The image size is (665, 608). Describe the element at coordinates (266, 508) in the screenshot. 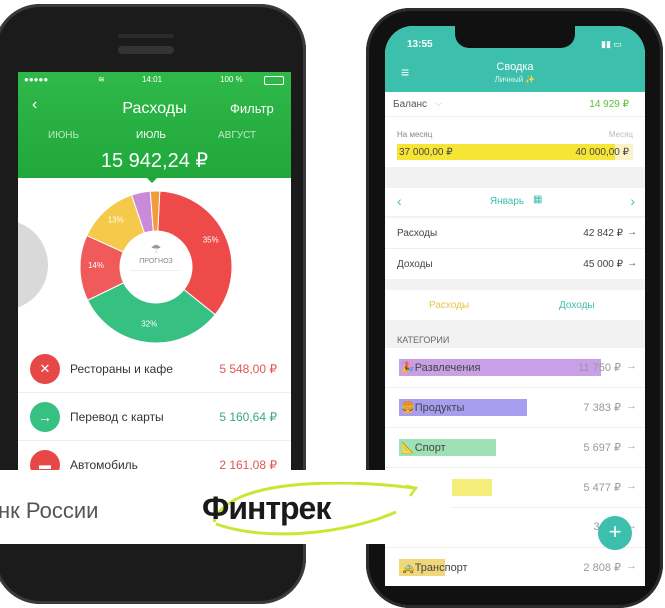

I see `fintrek-logo-text: Финтрек` at that location.